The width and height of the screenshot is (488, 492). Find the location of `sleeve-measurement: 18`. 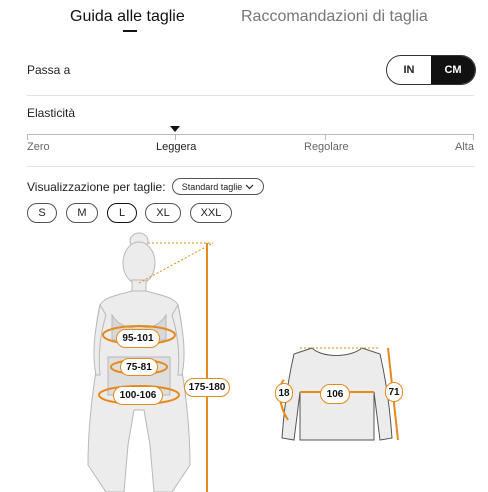

sleeve-measurement: 18 is located at coordinates (284, 393).